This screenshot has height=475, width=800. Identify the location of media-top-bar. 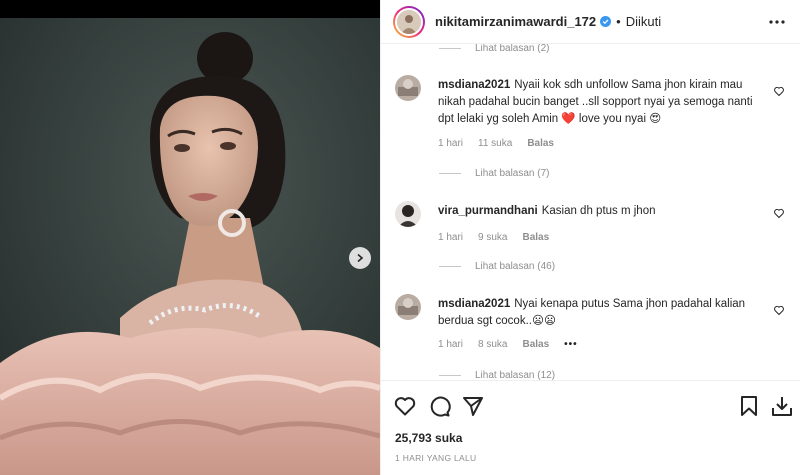
(190, 9).